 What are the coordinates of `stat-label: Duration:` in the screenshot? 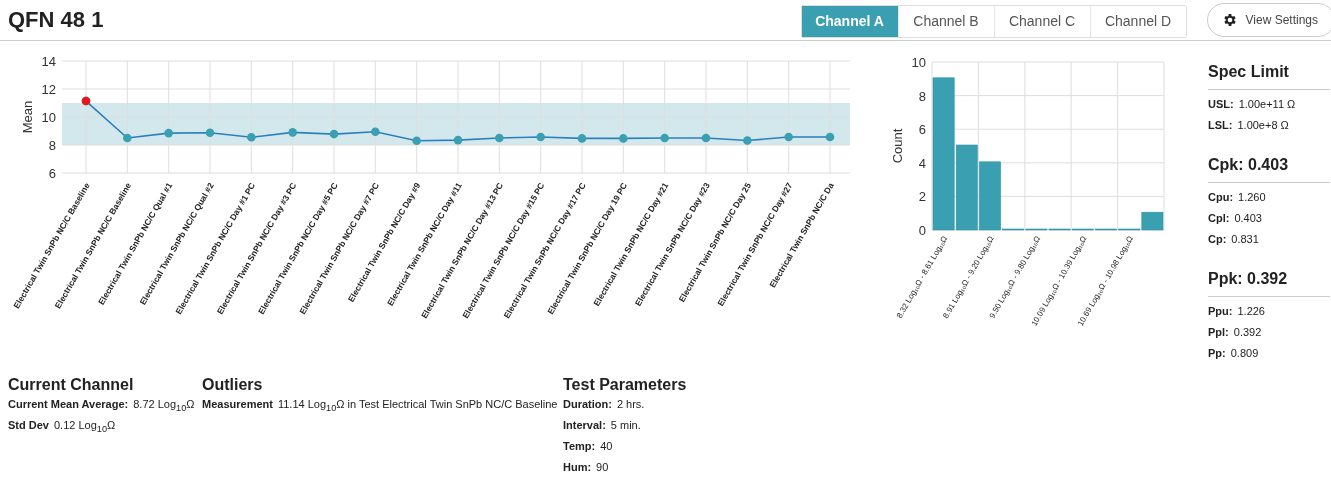 It's located at (587, 405).